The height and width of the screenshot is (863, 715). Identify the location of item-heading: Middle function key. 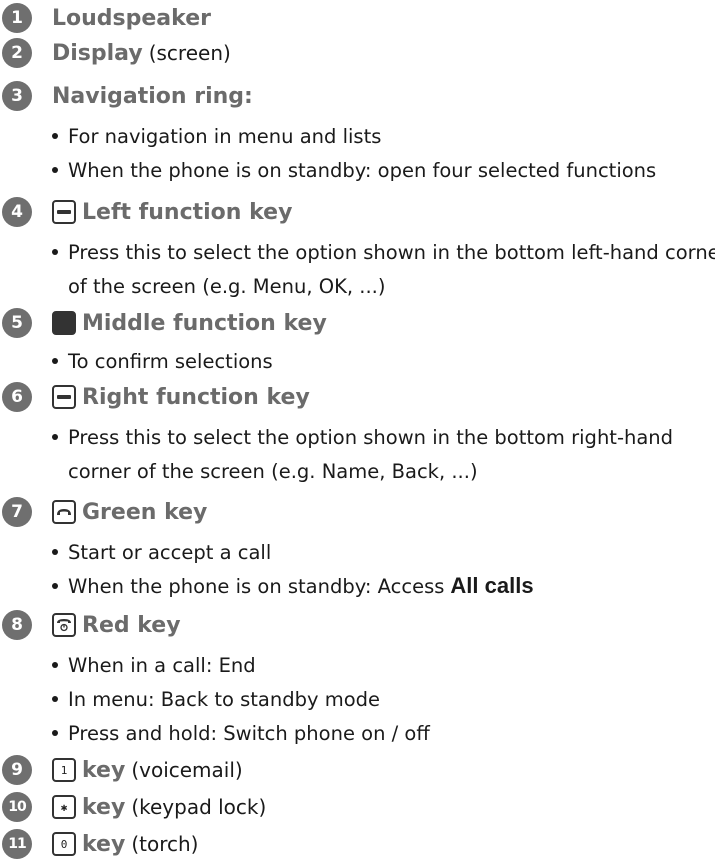
(189, 323).